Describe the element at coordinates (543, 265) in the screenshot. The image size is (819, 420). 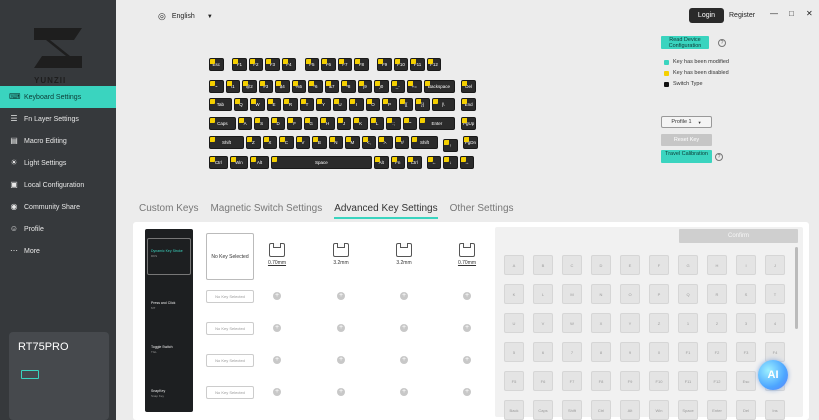
I see `grid-key: B` at that location.